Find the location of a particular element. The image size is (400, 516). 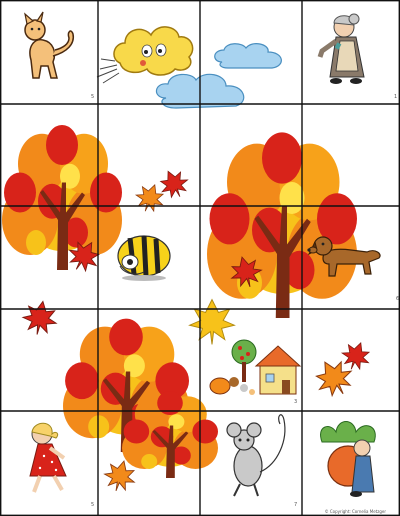

bee-bot-robot-illustration is located at coordinates (144, 258).